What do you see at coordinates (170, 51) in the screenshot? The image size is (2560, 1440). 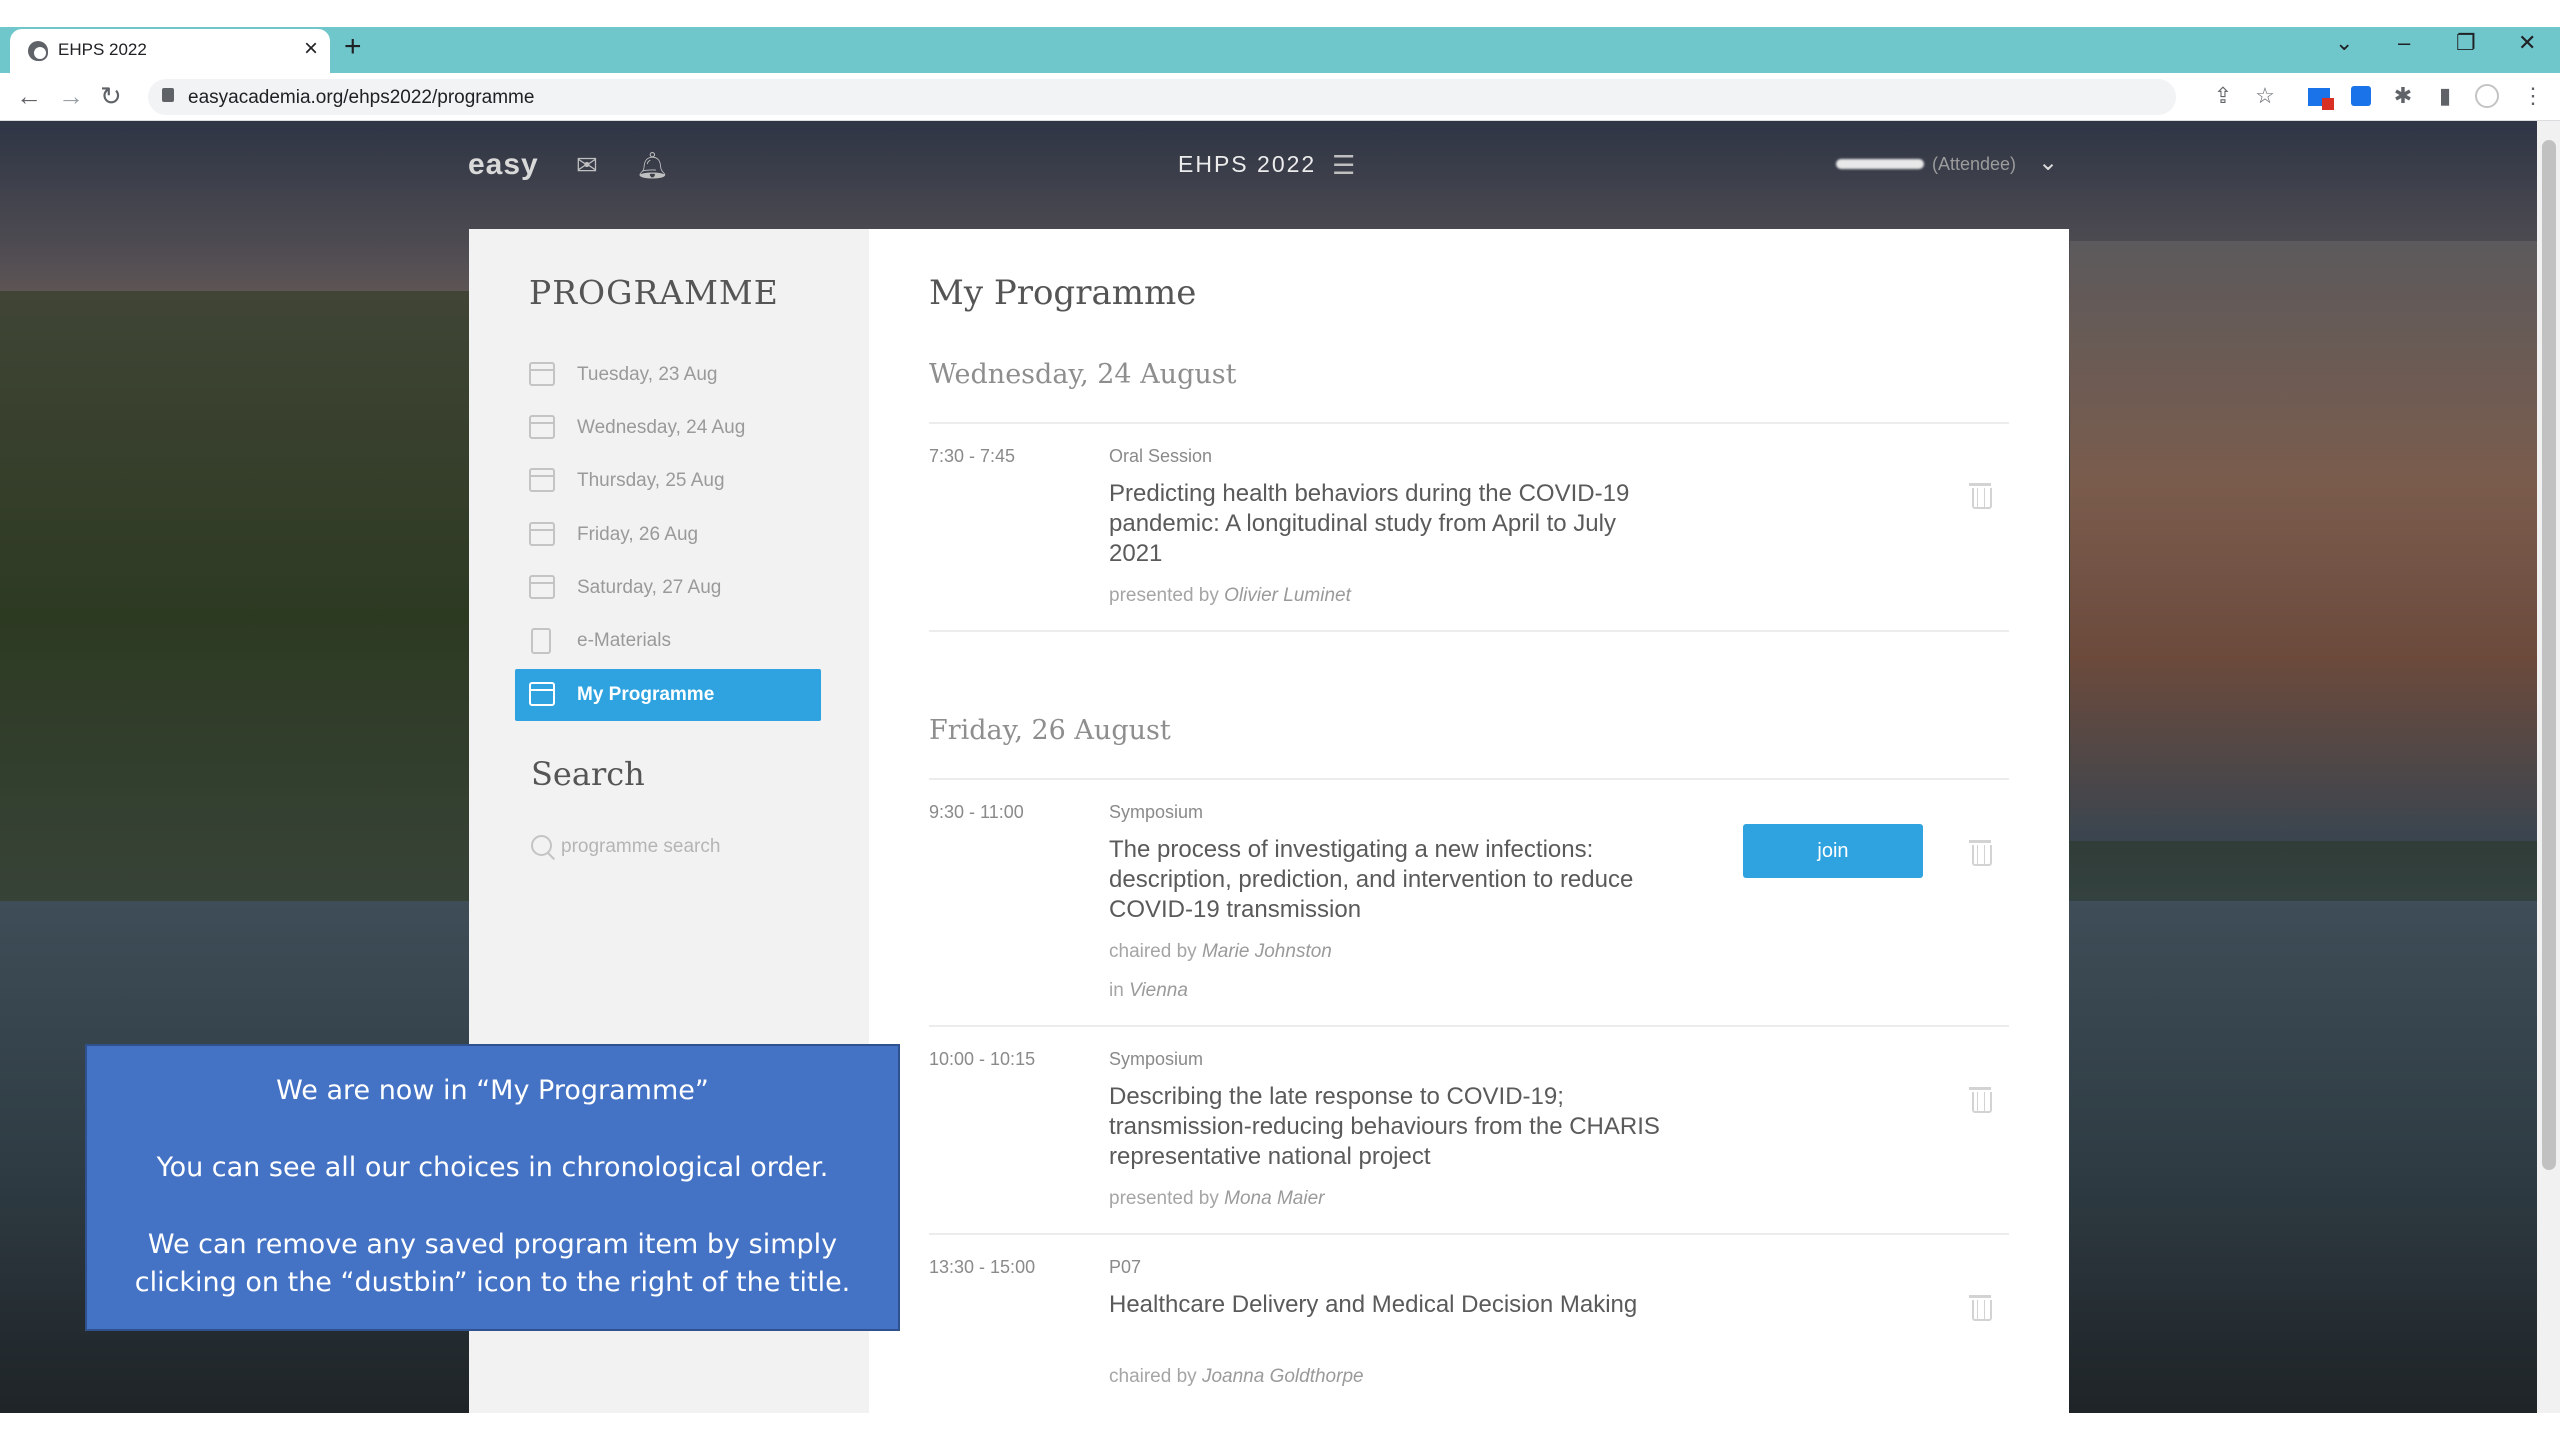 I see `browser-tab: EHPS 2022 ×` at bounding box center [170, 51].